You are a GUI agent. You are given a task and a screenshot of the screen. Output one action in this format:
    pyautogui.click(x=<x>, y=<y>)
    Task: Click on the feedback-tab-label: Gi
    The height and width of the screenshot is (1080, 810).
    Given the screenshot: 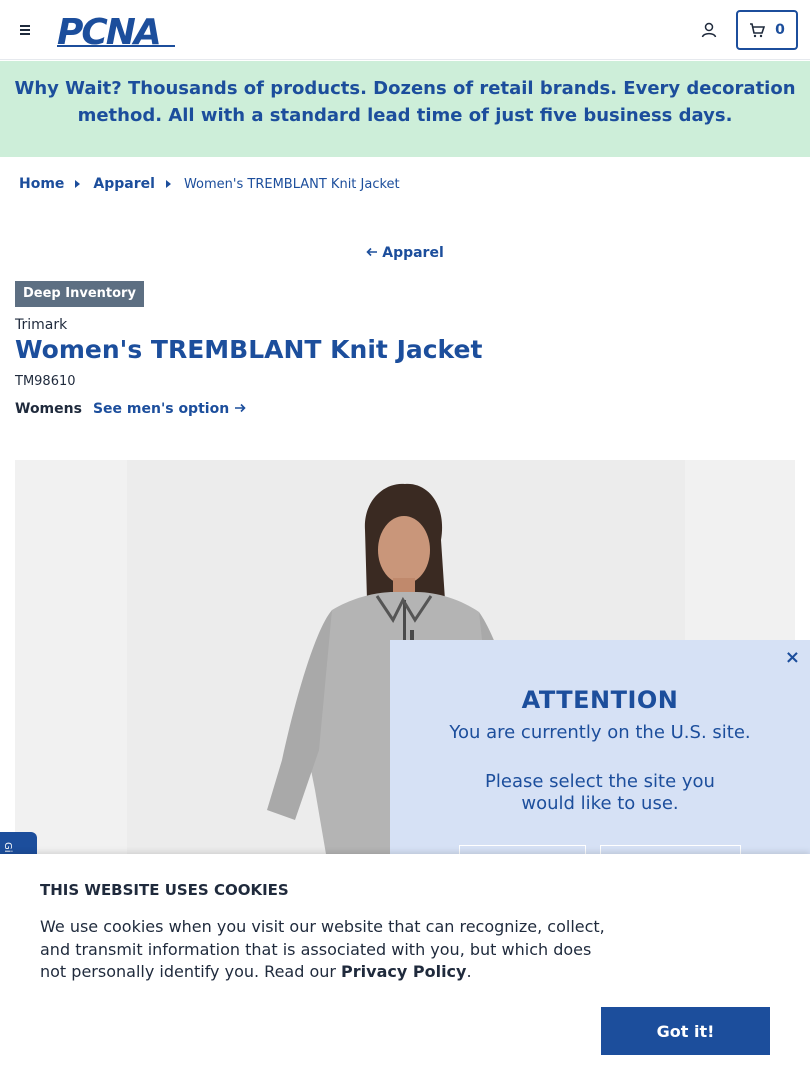 What is the action you would take?
    pyautogui.click(x=7, y=847)
    